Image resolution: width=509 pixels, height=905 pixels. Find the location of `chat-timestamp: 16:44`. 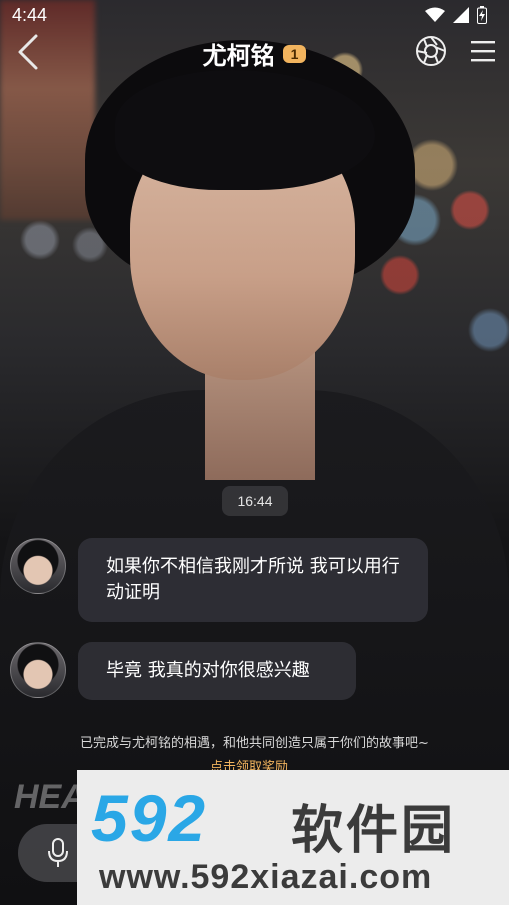

chat-timestamp: 16:44 is located at coordinates (255, 501).